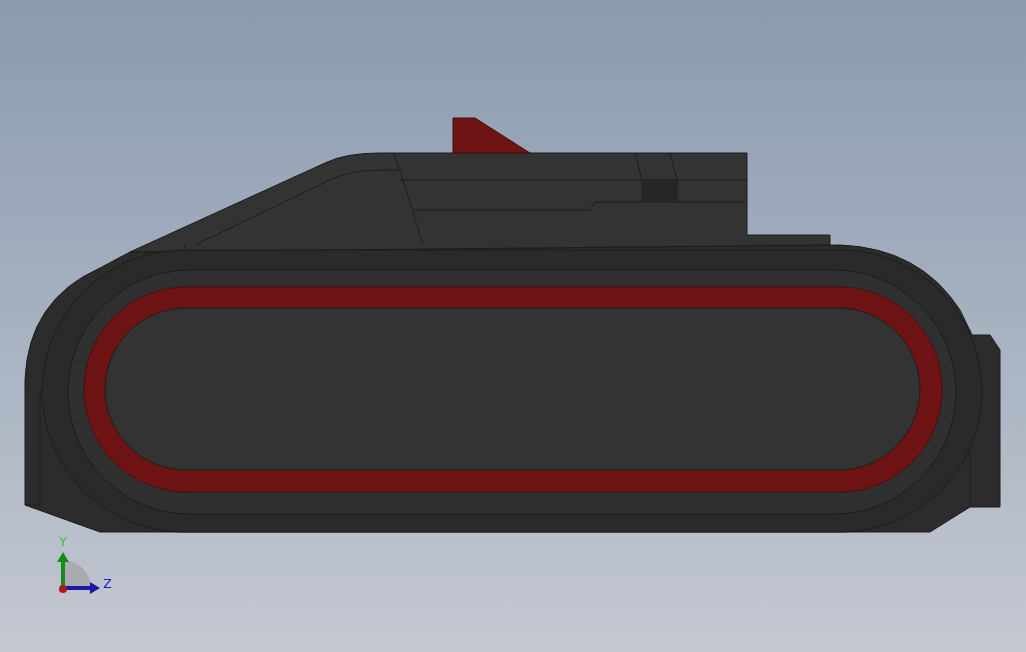 The image size is (1026, 652). What do you see at coordinates (77, 574) in the screenshot?
I see `triad-quadrant-icon` at bounding box center [77, 574].